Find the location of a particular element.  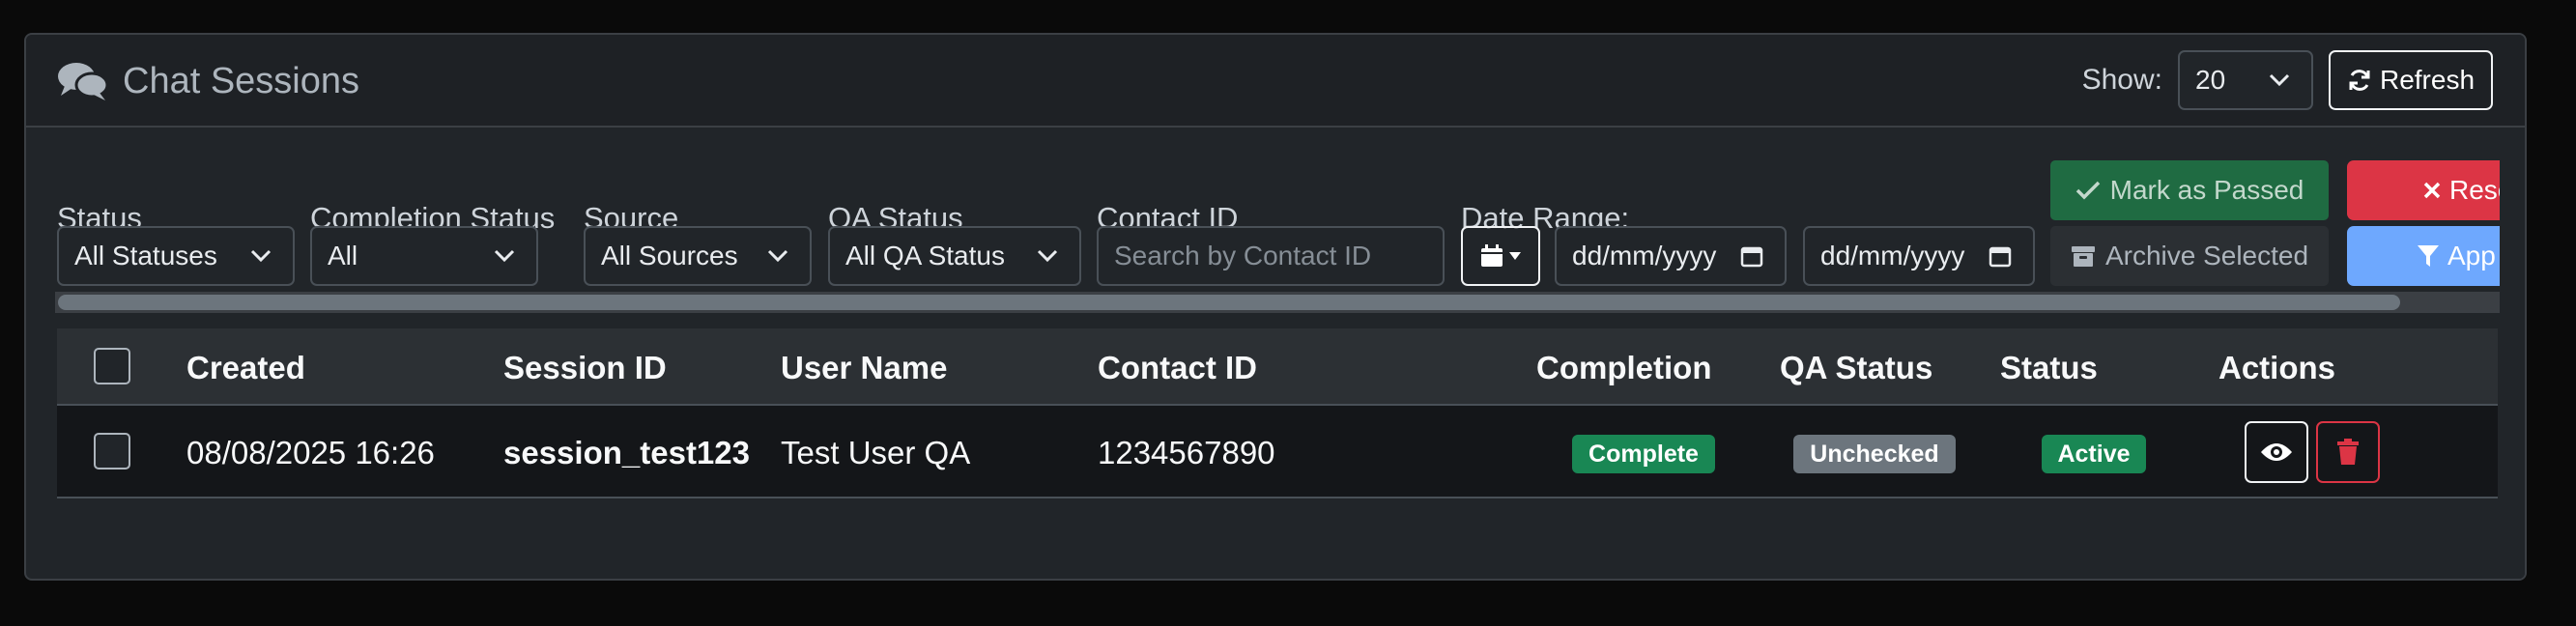

archive-icon is located at coordinates (2083, 256).